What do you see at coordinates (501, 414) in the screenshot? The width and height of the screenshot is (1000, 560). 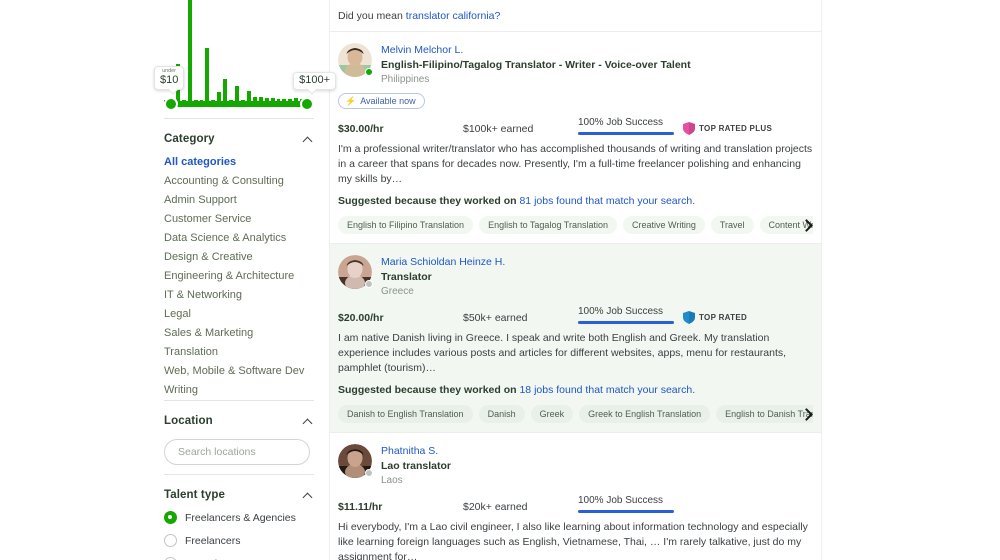 I see `skill-tag: Danish` at bounding box center [501, 414].